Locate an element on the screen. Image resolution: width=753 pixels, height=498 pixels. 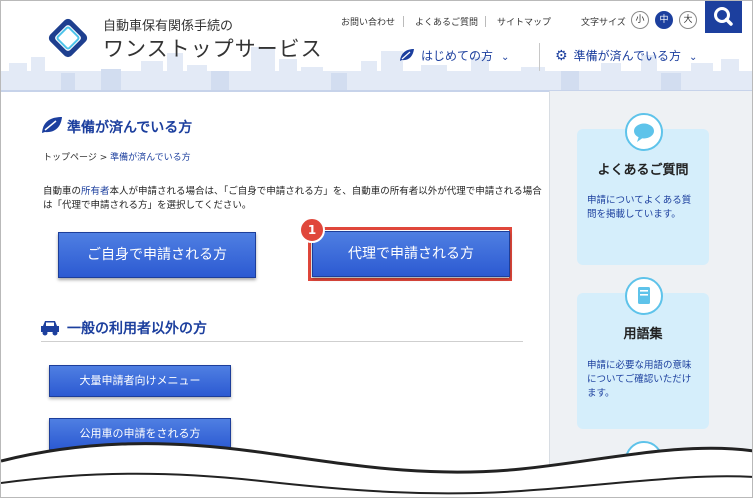
self-apply-button: ご自身で申請される方 is located at coordinates (157, 255).